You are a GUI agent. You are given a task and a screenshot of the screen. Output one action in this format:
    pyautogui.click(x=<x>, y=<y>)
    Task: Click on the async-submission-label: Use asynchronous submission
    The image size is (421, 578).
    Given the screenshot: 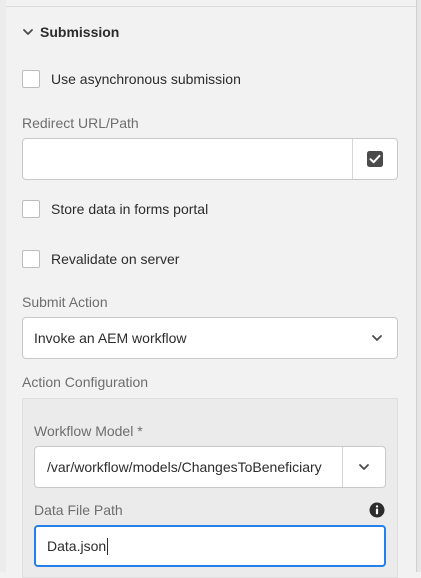 What is the action you would take?
    pyautogui.click(x=146, y=79)
    